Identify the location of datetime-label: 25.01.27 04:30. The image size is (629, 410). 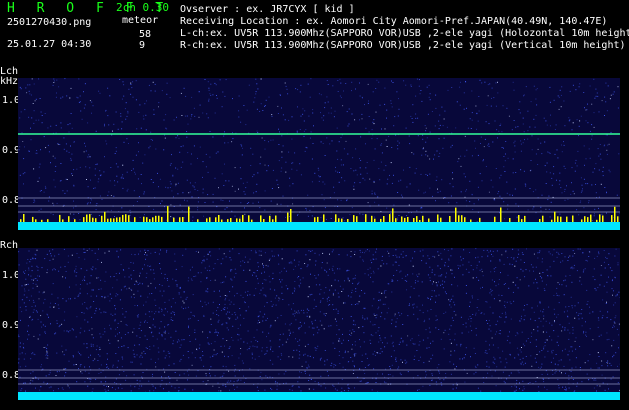
(49, 44).